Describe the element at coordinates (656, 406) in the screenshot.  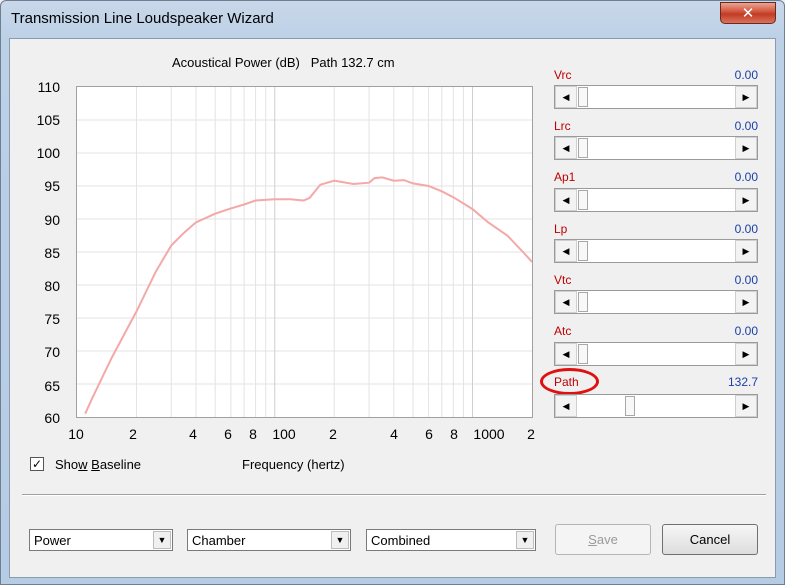
I see `slider-path: ◀ ▶` at that location.